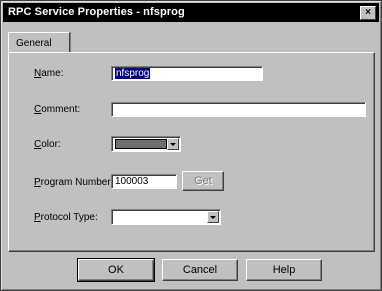 The width and height of the screenshot is (382, 291). I want to click on help-button: Help, so click(284, 270).